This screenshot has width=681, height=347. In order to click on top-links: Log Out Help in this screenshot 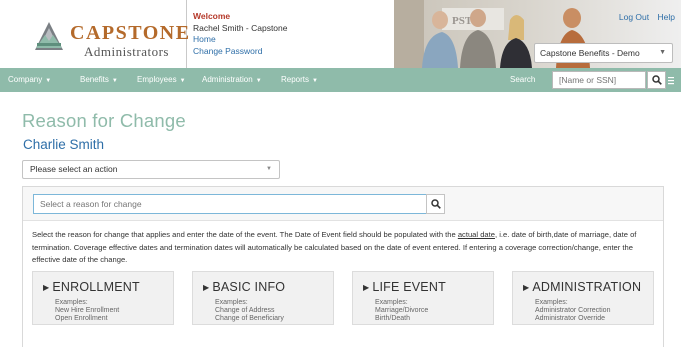, I will do `click(644, 17)`.